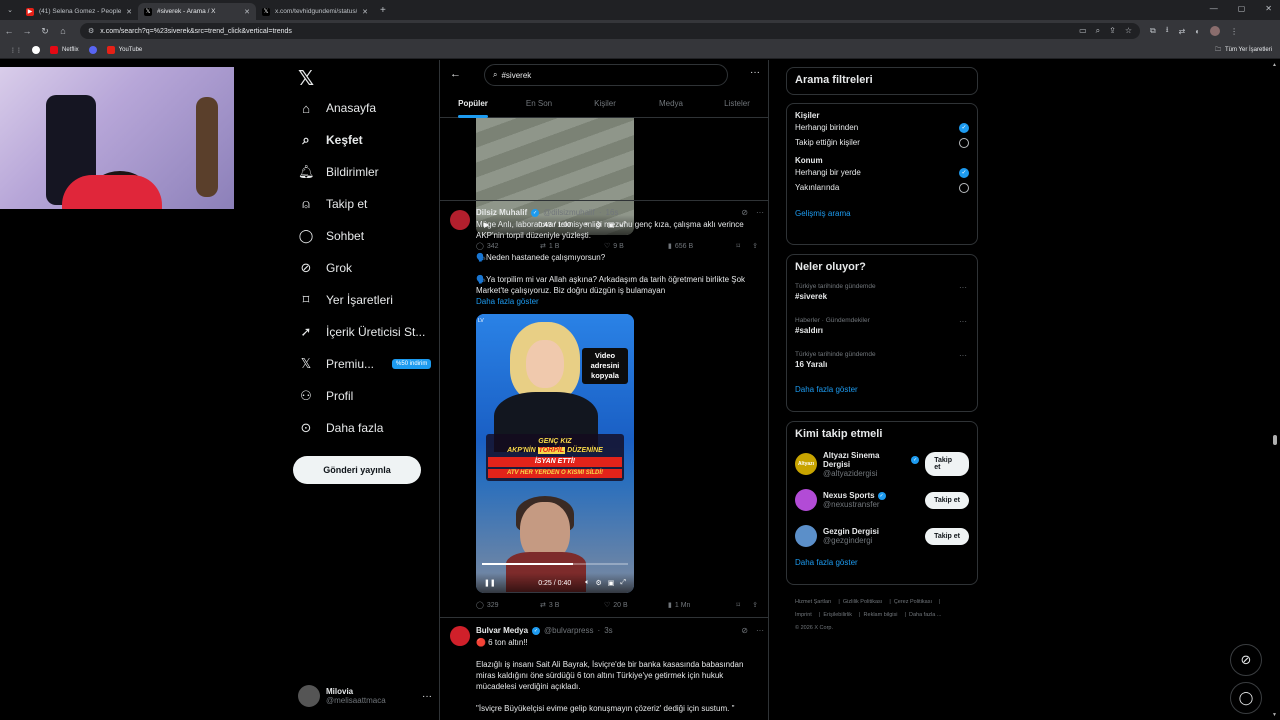 This screenshot has height=720, width=1280. Describe the element at coordinates (502, 630) in the screenshot. I see `author-name: Bulvar Medya` at that location.